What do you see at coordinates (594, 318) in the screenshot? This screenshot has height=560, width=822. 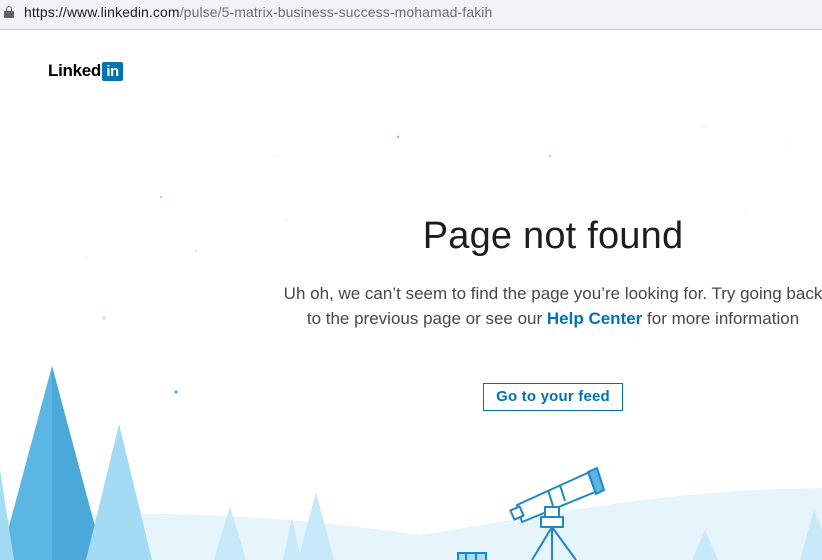 I see `help-center-link: Help Center` at bounding box center [594, 318].